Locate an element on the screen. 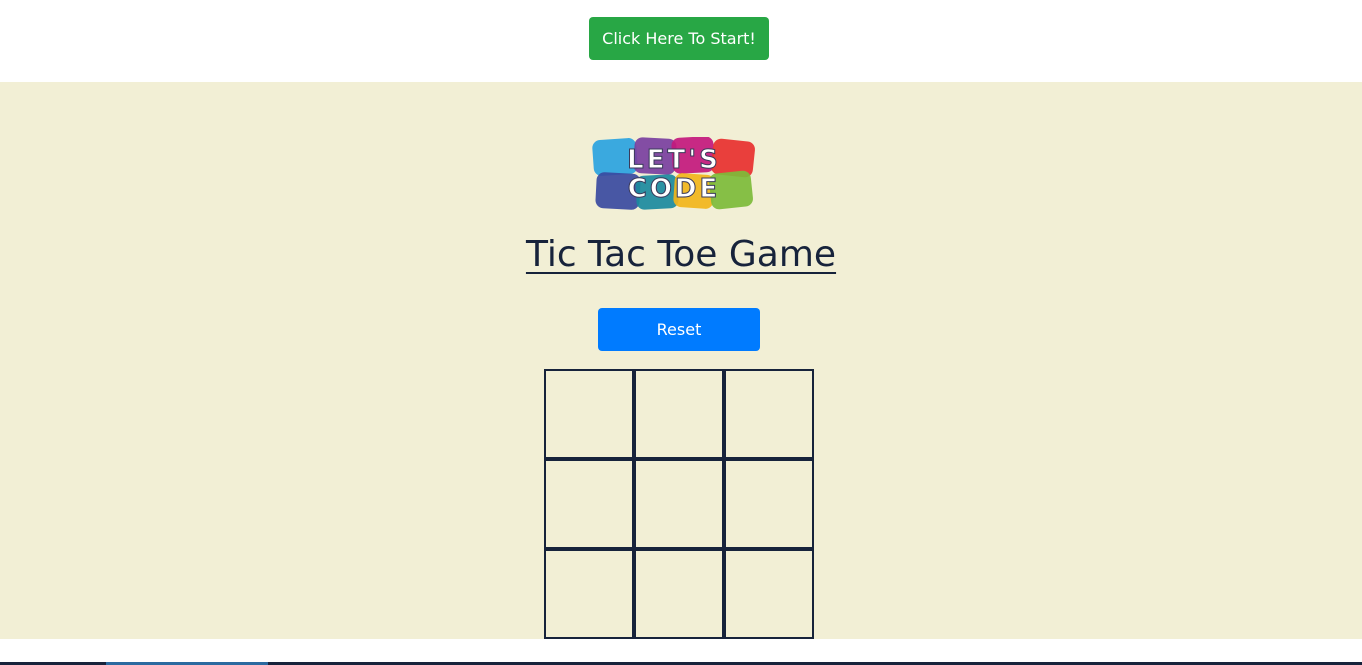 The height and width of the screenshot is (665, 1362). lets-code-logo: LET'S CODE is located at coordinates (673, 173).